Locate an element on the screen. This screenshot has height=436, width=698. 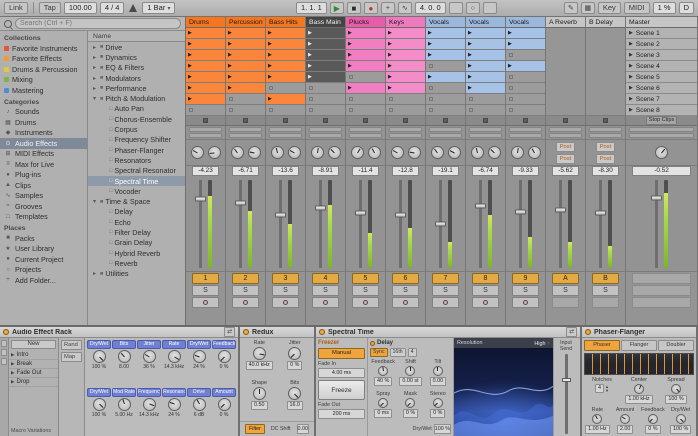
track-header: A Reverb is located at coordinates (565, 22).